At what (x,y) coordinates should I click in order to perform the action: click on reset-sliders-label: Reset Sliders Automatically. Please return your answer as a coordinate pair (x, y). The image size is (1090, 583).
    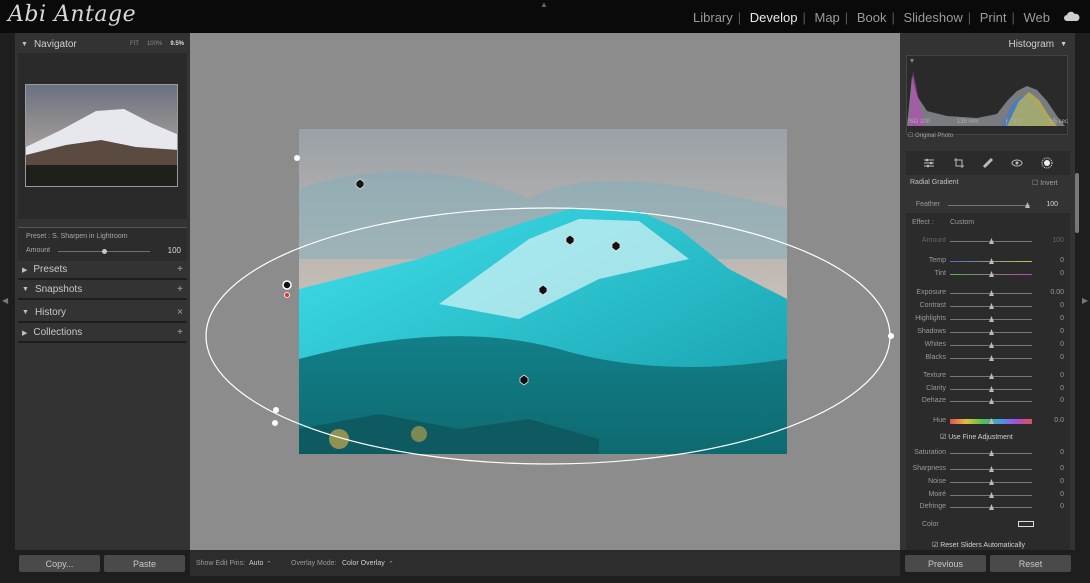
    Looking at the image, I should click on (983, 545).